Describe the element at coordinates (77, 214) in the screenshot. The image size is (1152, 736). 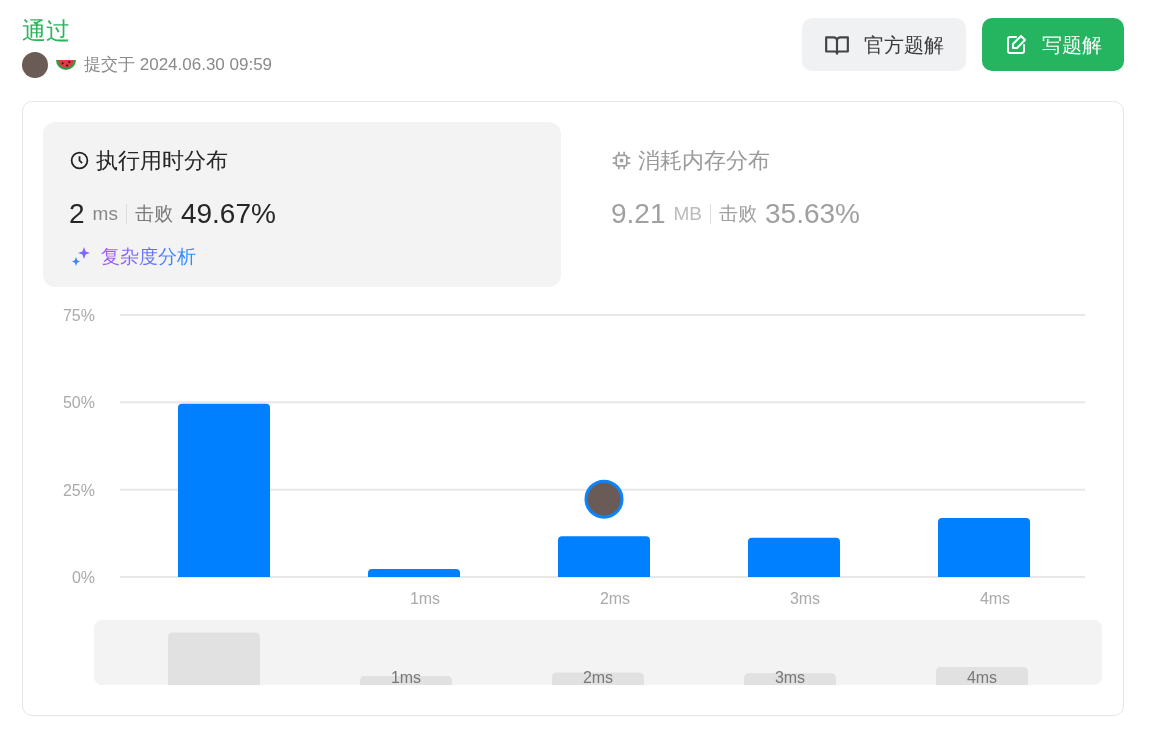
I see `metric-value: 2` at that location.